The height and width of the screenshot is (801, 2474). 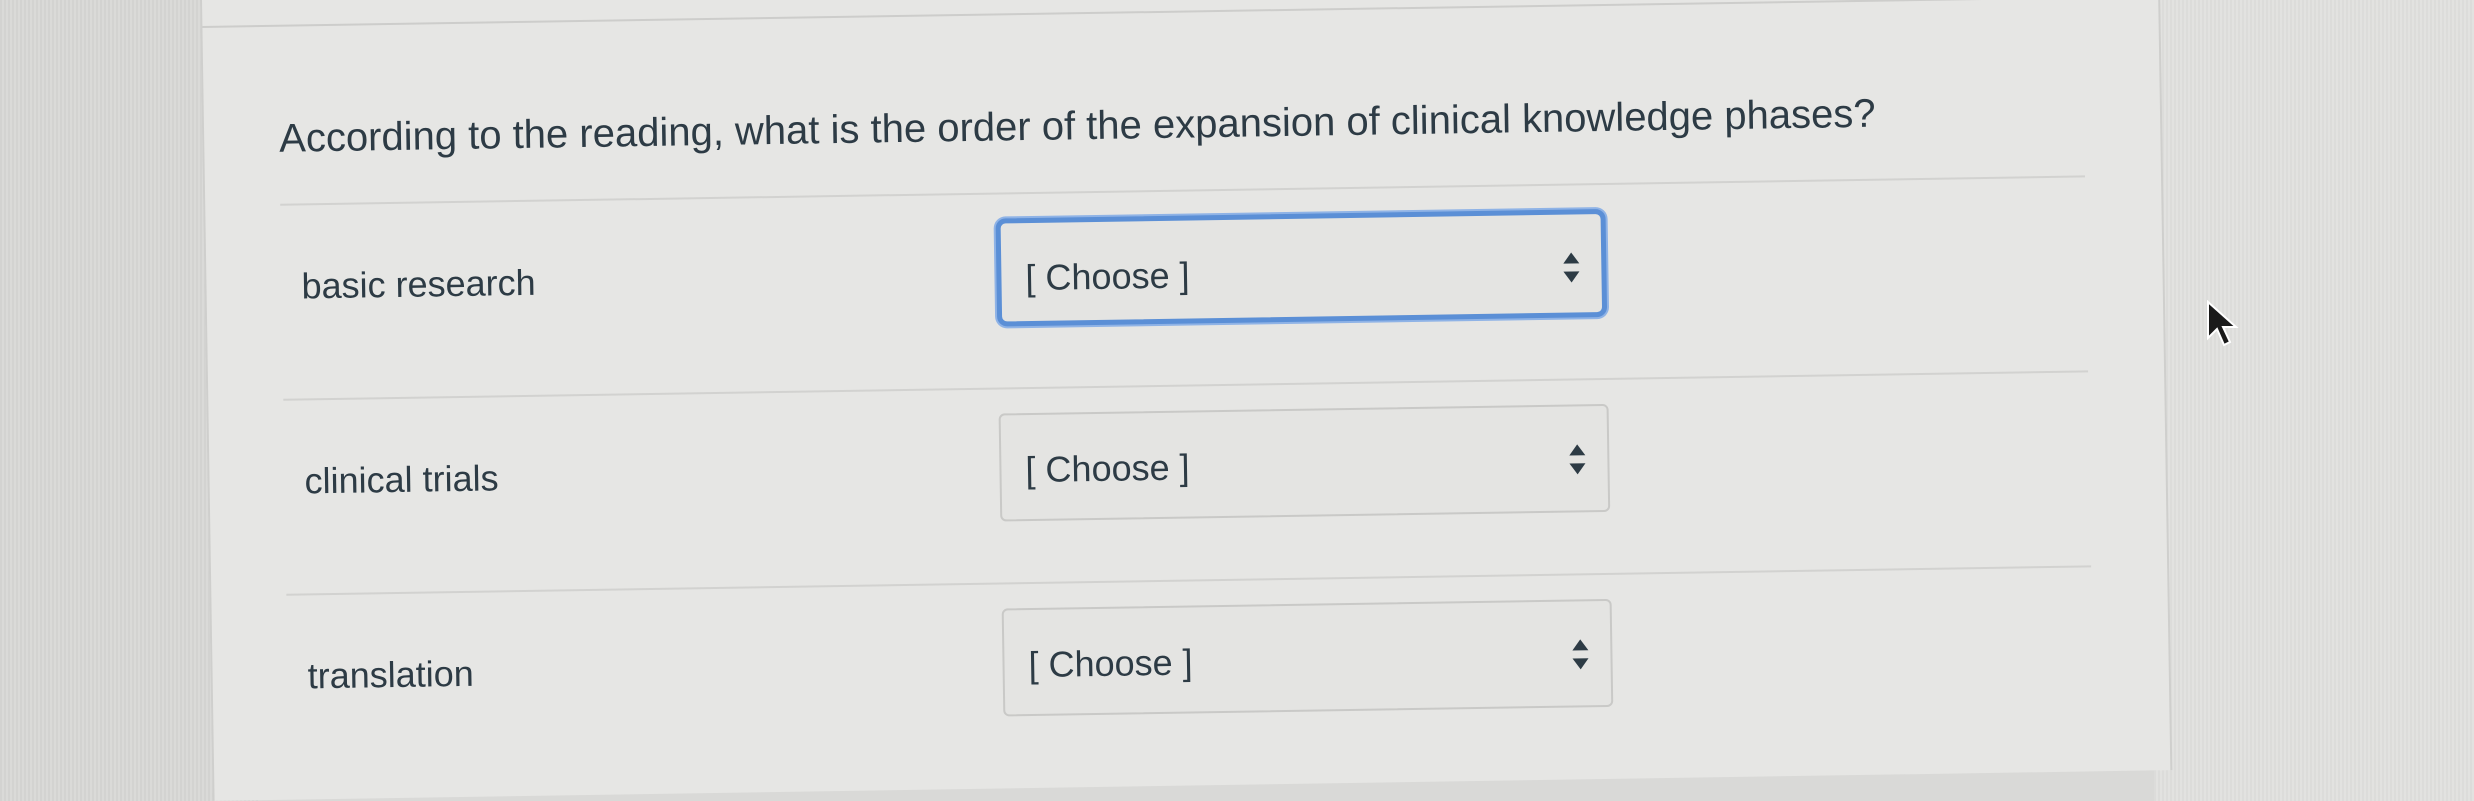 I want to click on answer-label: translation, so click(x=391, y=674).